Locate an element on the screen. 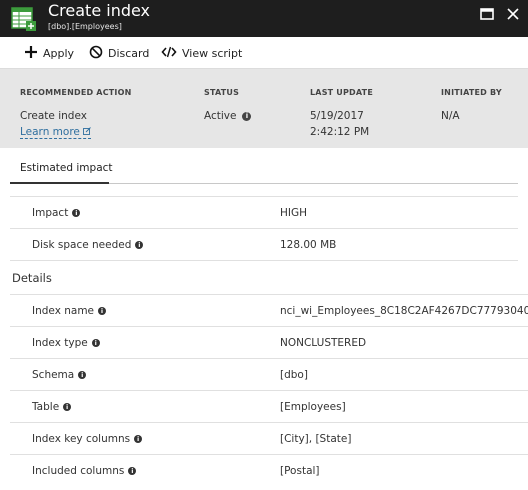  recommended-action-header: RECOMMENDED ACTION is located at coordinates (76, 92).